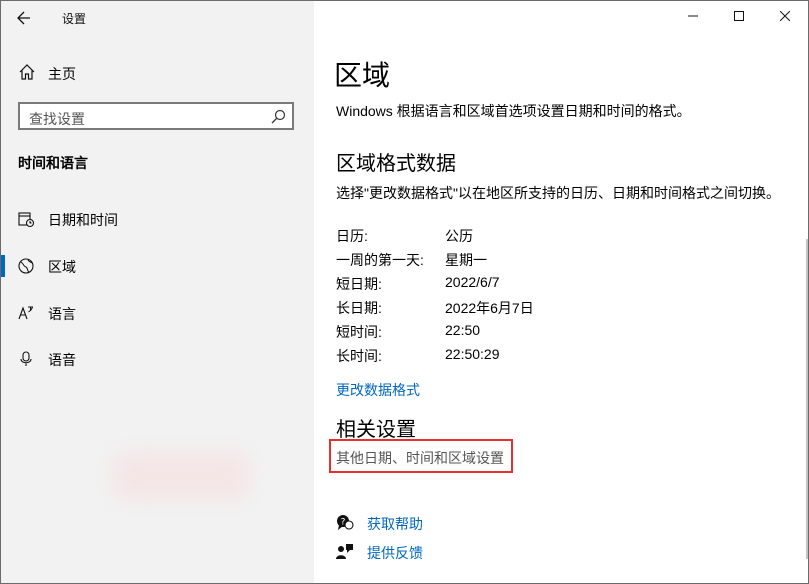 The image size is (809, 584). Describe the element at coordinates (396, 164) in the screenshot. I see `format-heading: 区域格式数据` at that location.